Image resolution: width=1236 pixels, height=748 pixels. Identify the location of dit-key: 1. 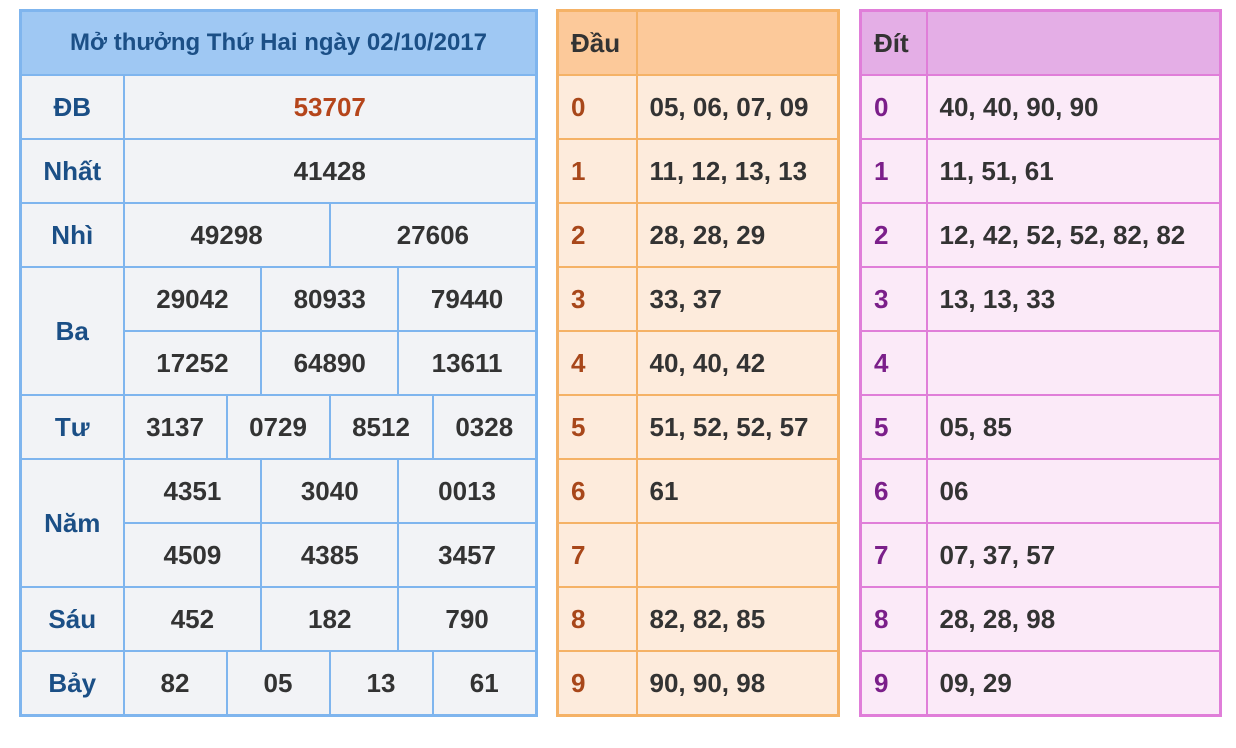
(893, 171).